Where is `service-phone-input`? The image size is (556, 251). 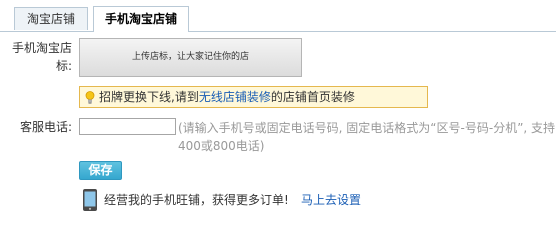 service-phone-input is located at coordinates (127, 126).